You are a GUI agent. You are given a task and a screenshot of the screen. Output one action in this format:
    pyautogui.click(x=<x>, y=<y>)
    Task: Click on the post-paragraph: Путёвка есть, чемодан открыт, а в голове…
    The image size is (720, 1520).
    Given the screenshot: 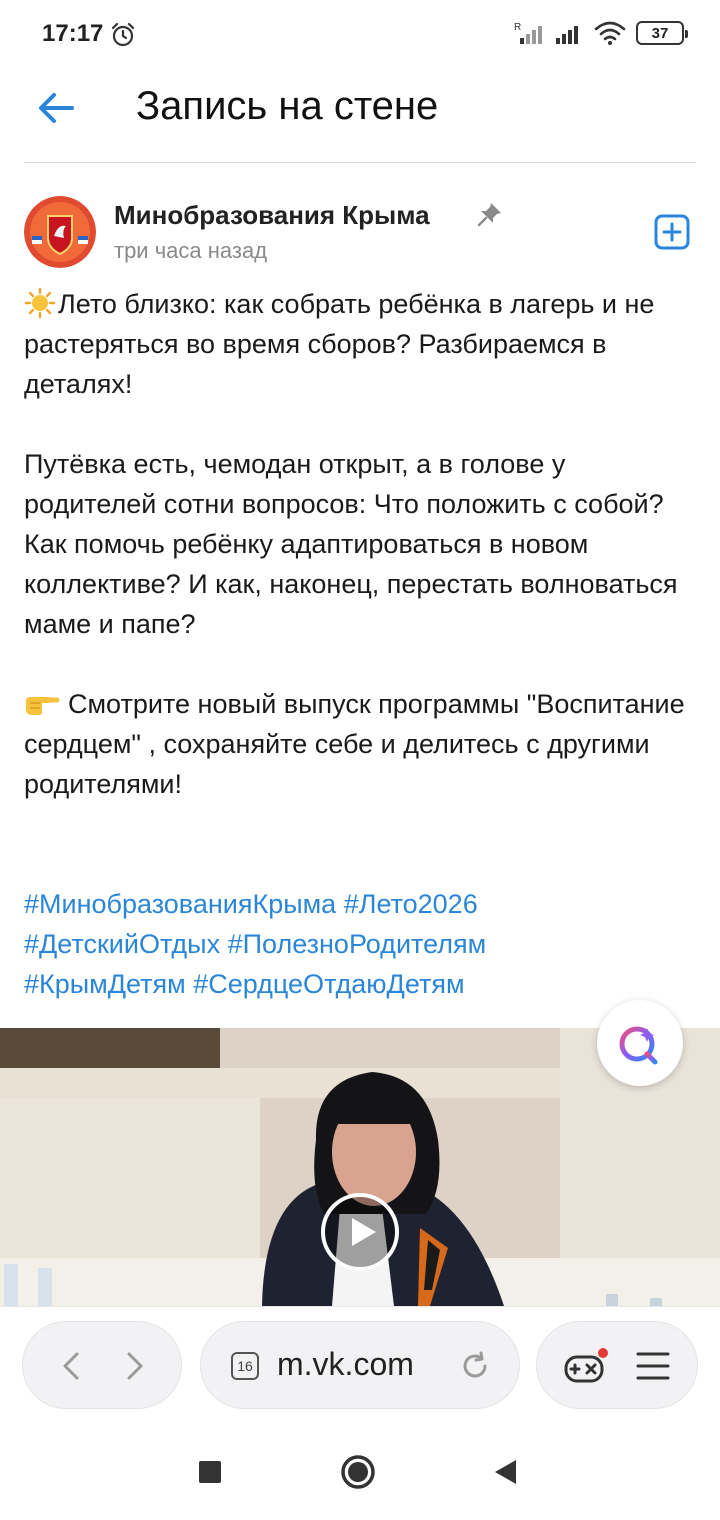 What is the action you would take?
    pyautogui.click(x=364, y=544)
    